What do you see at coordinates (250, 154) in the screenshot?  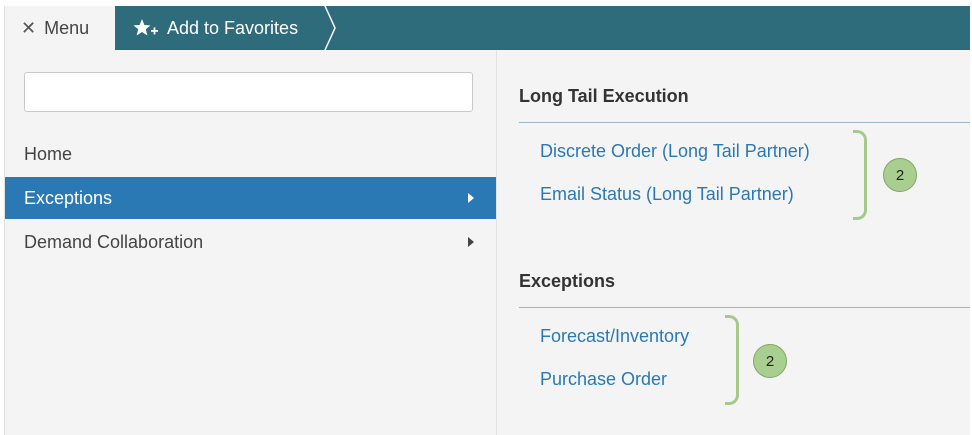 I see `nav-item-home: Home` at bounding box center [250, 154].